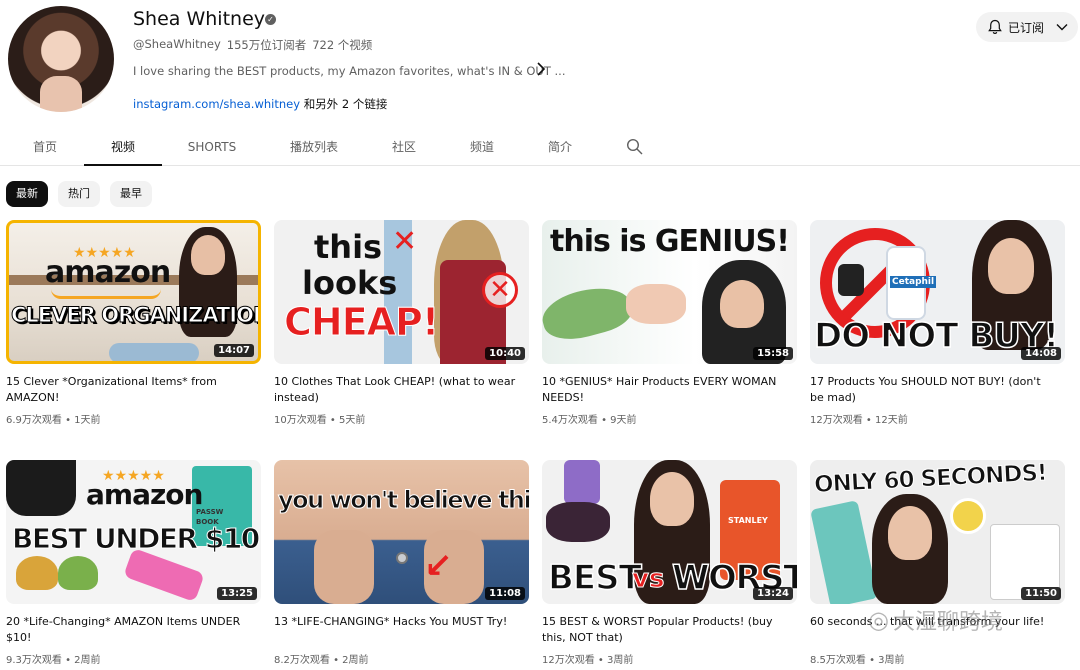 The height and width of the screenshot is (670, 1080). I want to click on chevron-right-icon, so click(541, 71).